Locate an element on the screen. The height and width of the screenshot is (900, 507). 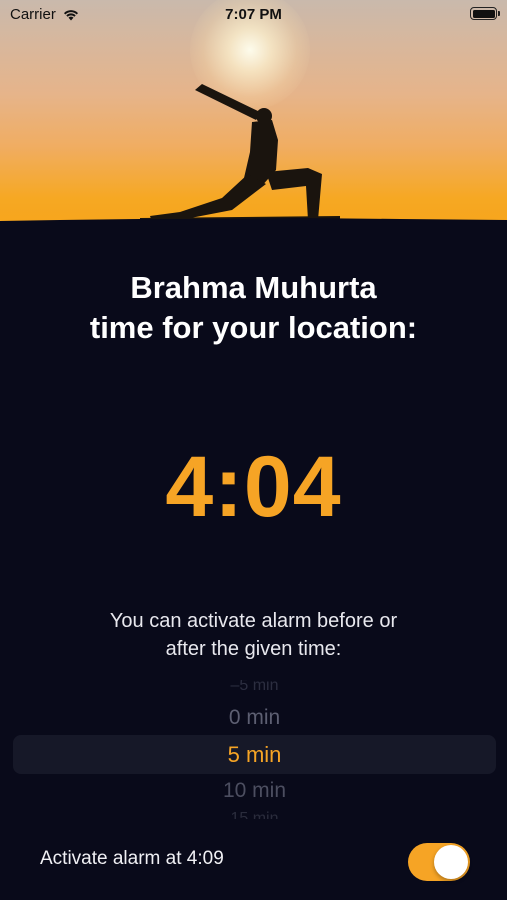
picker-item: 0 min is located at coordinates (254, 718).